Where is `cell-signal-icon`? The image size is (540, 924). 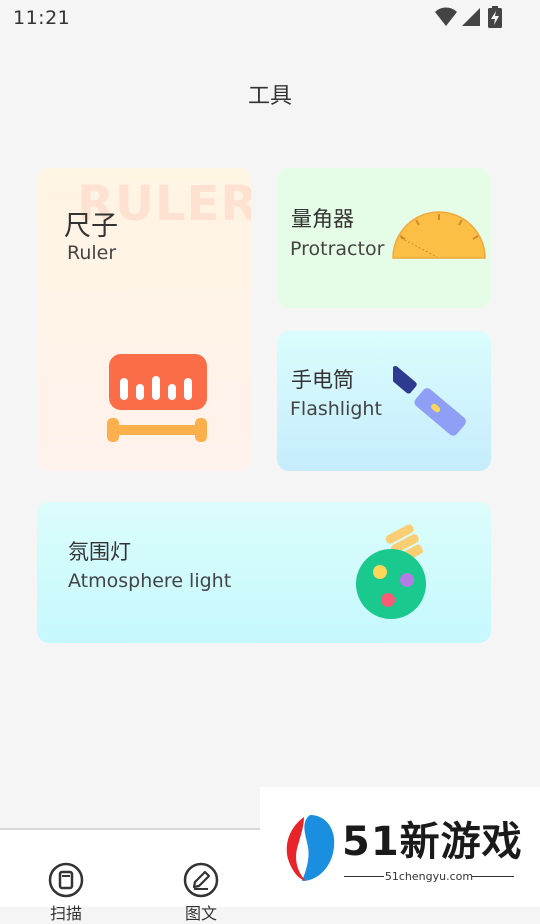
cell-signal-icon is located at coordinates (471, 17).